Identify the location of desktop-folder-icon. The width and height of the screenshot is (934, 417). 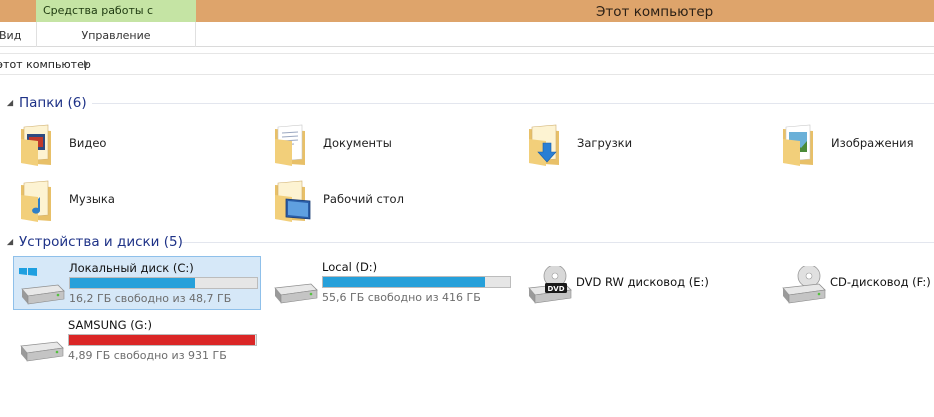
(293, 201).